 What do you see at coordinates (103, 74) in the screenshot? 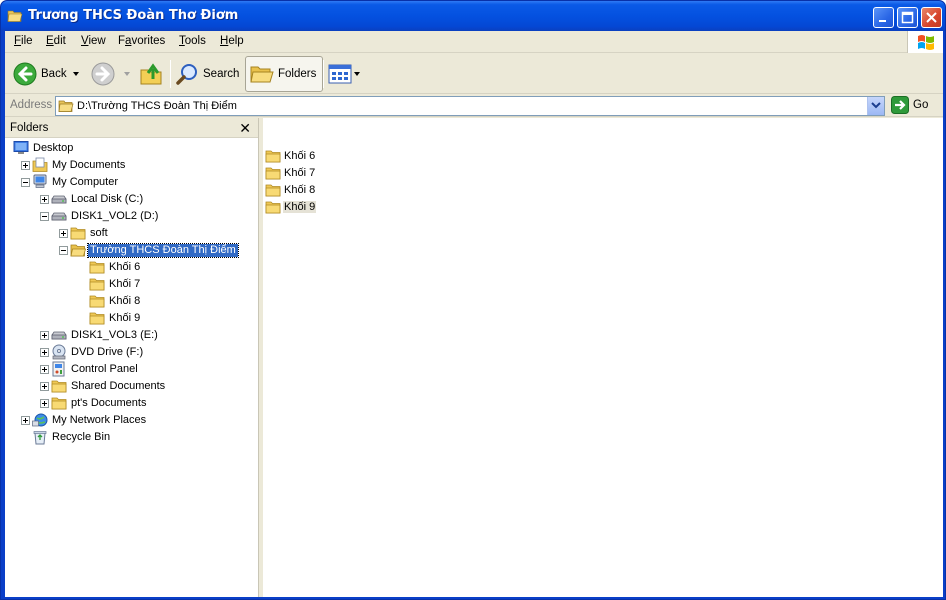
I see `forward-button` at bounding box center [103, 74].